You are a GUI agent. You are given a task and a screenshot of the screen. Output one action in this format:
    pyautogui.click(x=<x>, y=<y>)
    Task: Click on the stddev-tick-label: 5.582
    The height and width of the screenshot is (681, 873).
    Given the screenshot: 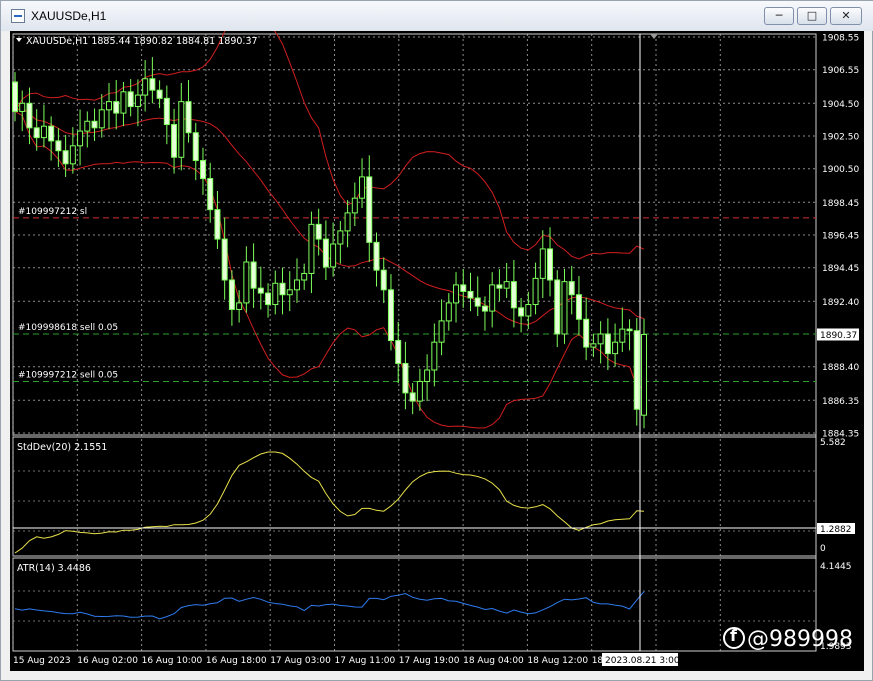 What is the action you would take?
    pyautogui.click(x=833, y=443)
    